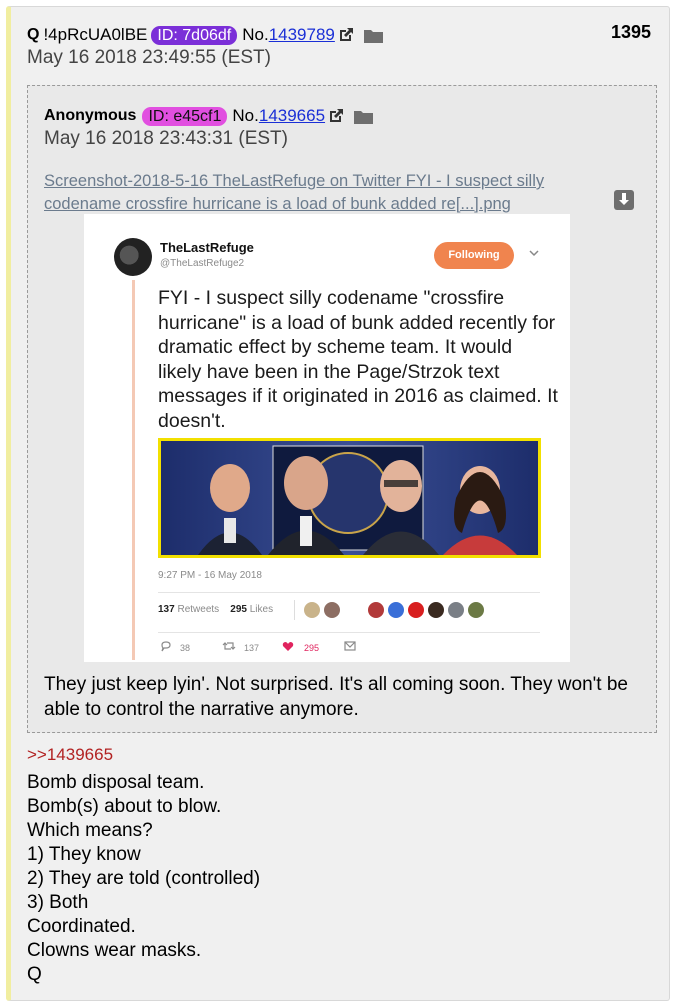 This screenshot has height=1008, width=678. What do you see at coordinates (202, 263) in the screenshot?
I see `tweet-handle: @TheLastRefuge2` at bounding box center [202, 263].